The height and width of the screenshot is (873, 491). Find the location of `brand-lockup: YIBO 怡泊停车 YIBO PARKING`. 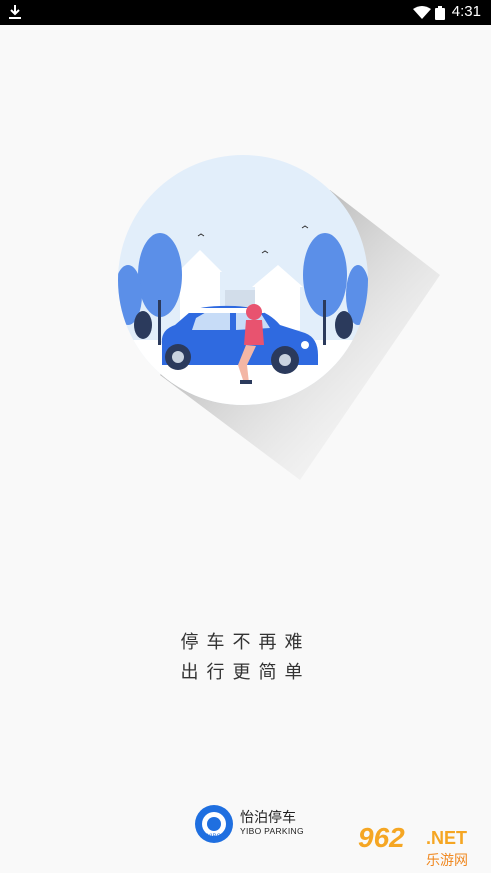

brand-lockup: YIBO 怡泊停车 YIBO PARKING is located at coordinates (259, 824).